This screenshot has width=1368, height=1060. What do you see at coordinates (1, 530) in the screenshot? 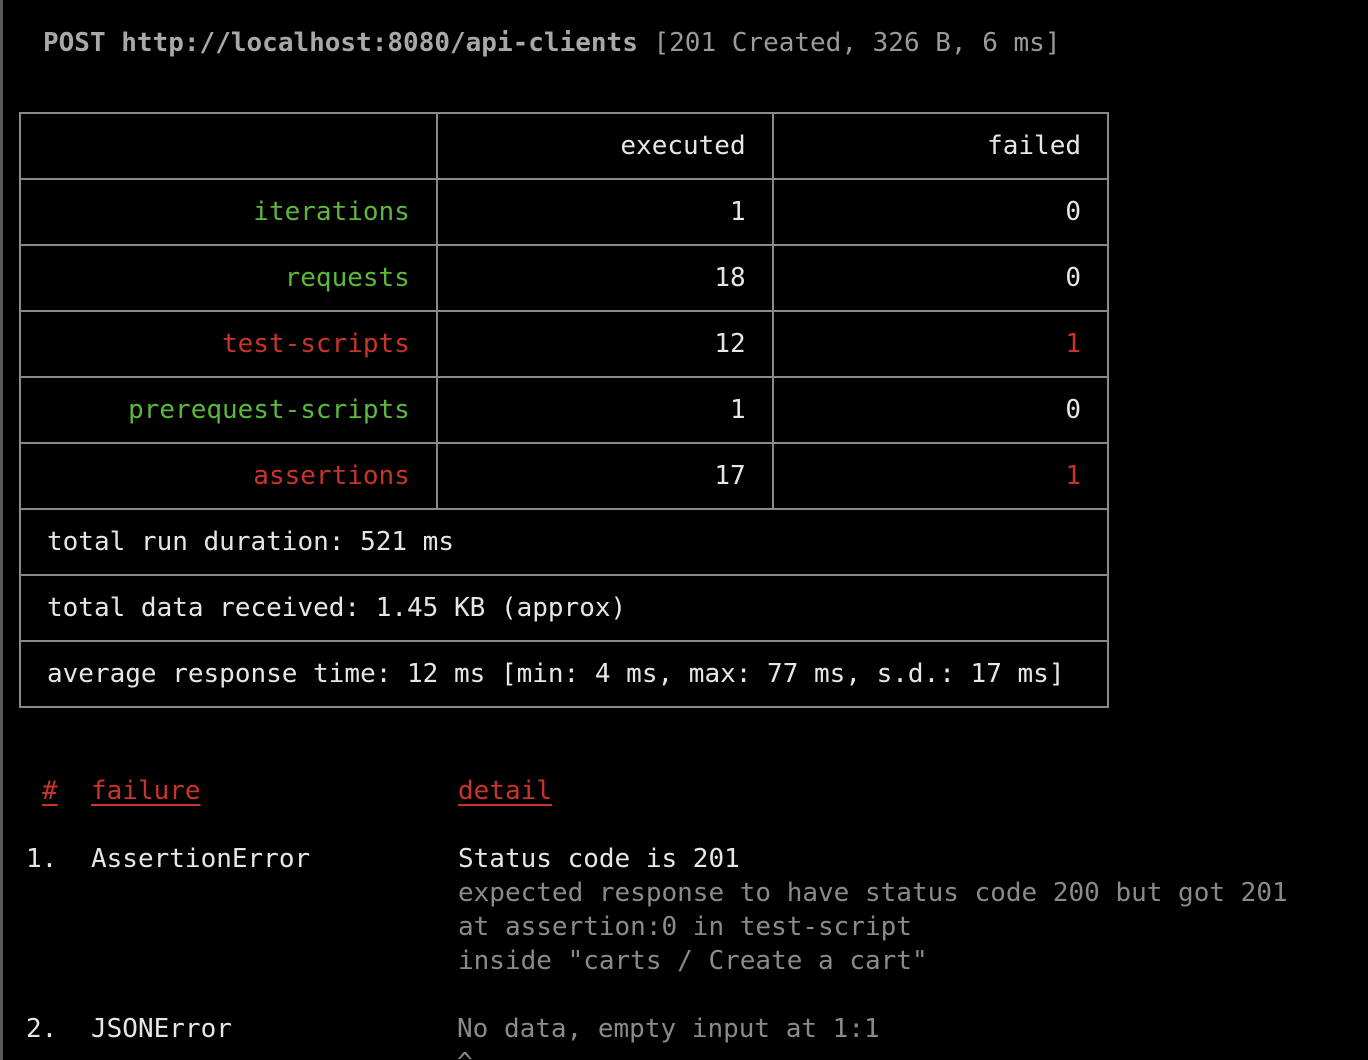
I see `terminal-left-border` at bounding box center [1, 530].